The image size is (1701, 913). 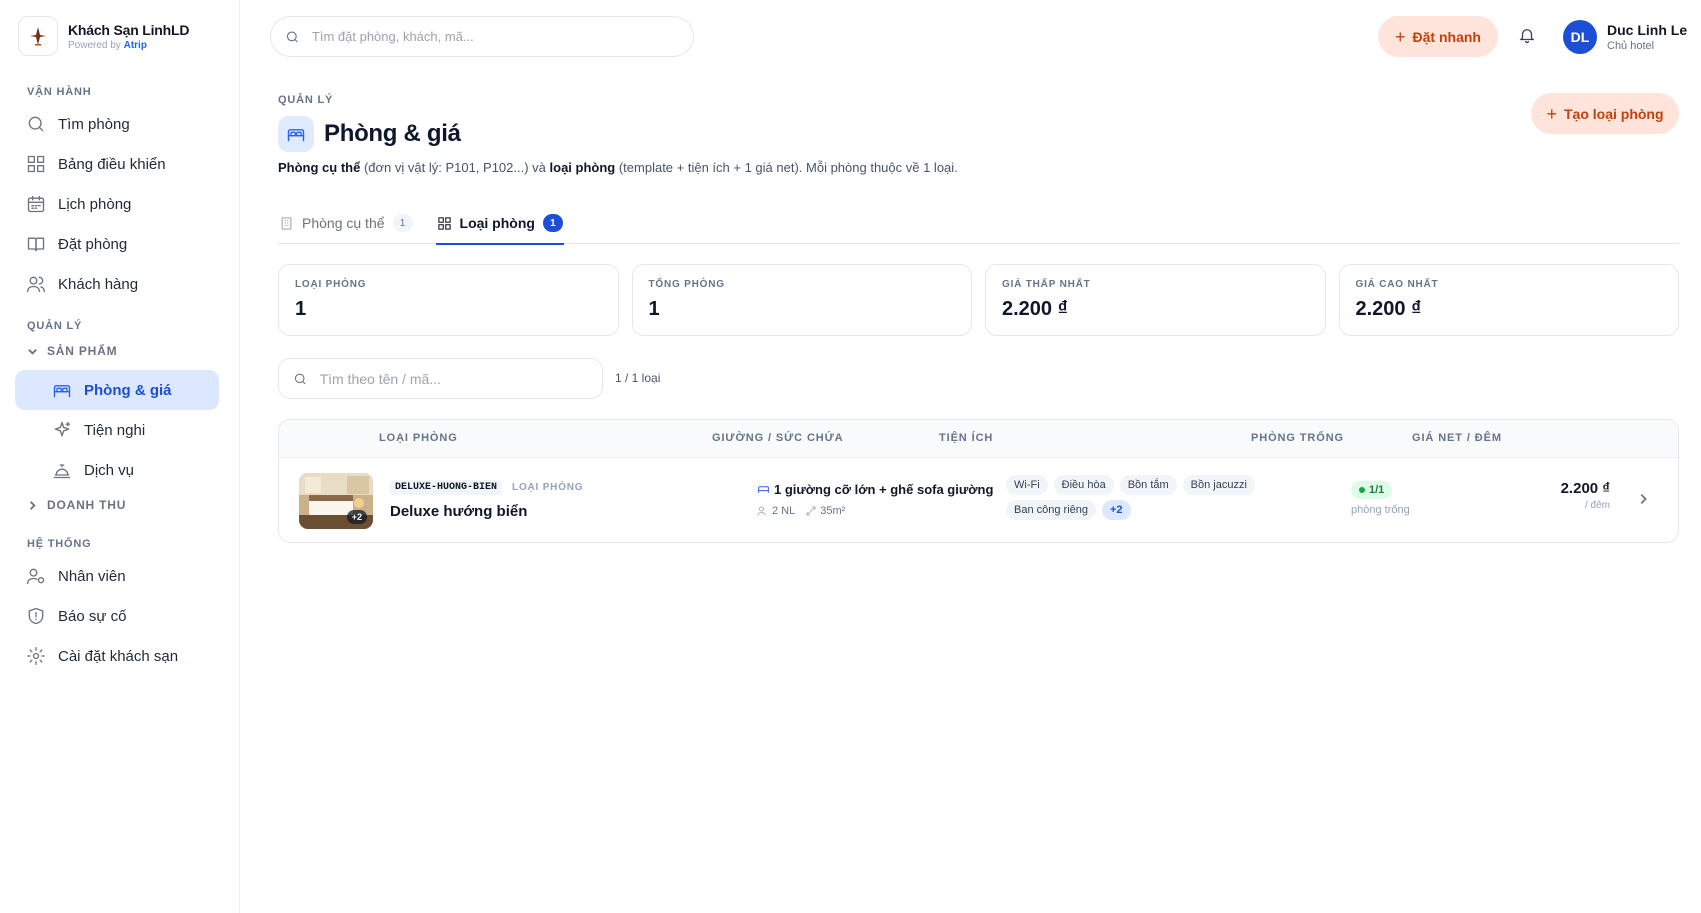 I want to click on user-name: Duc Linh Le, so click(x=1647, y=30).